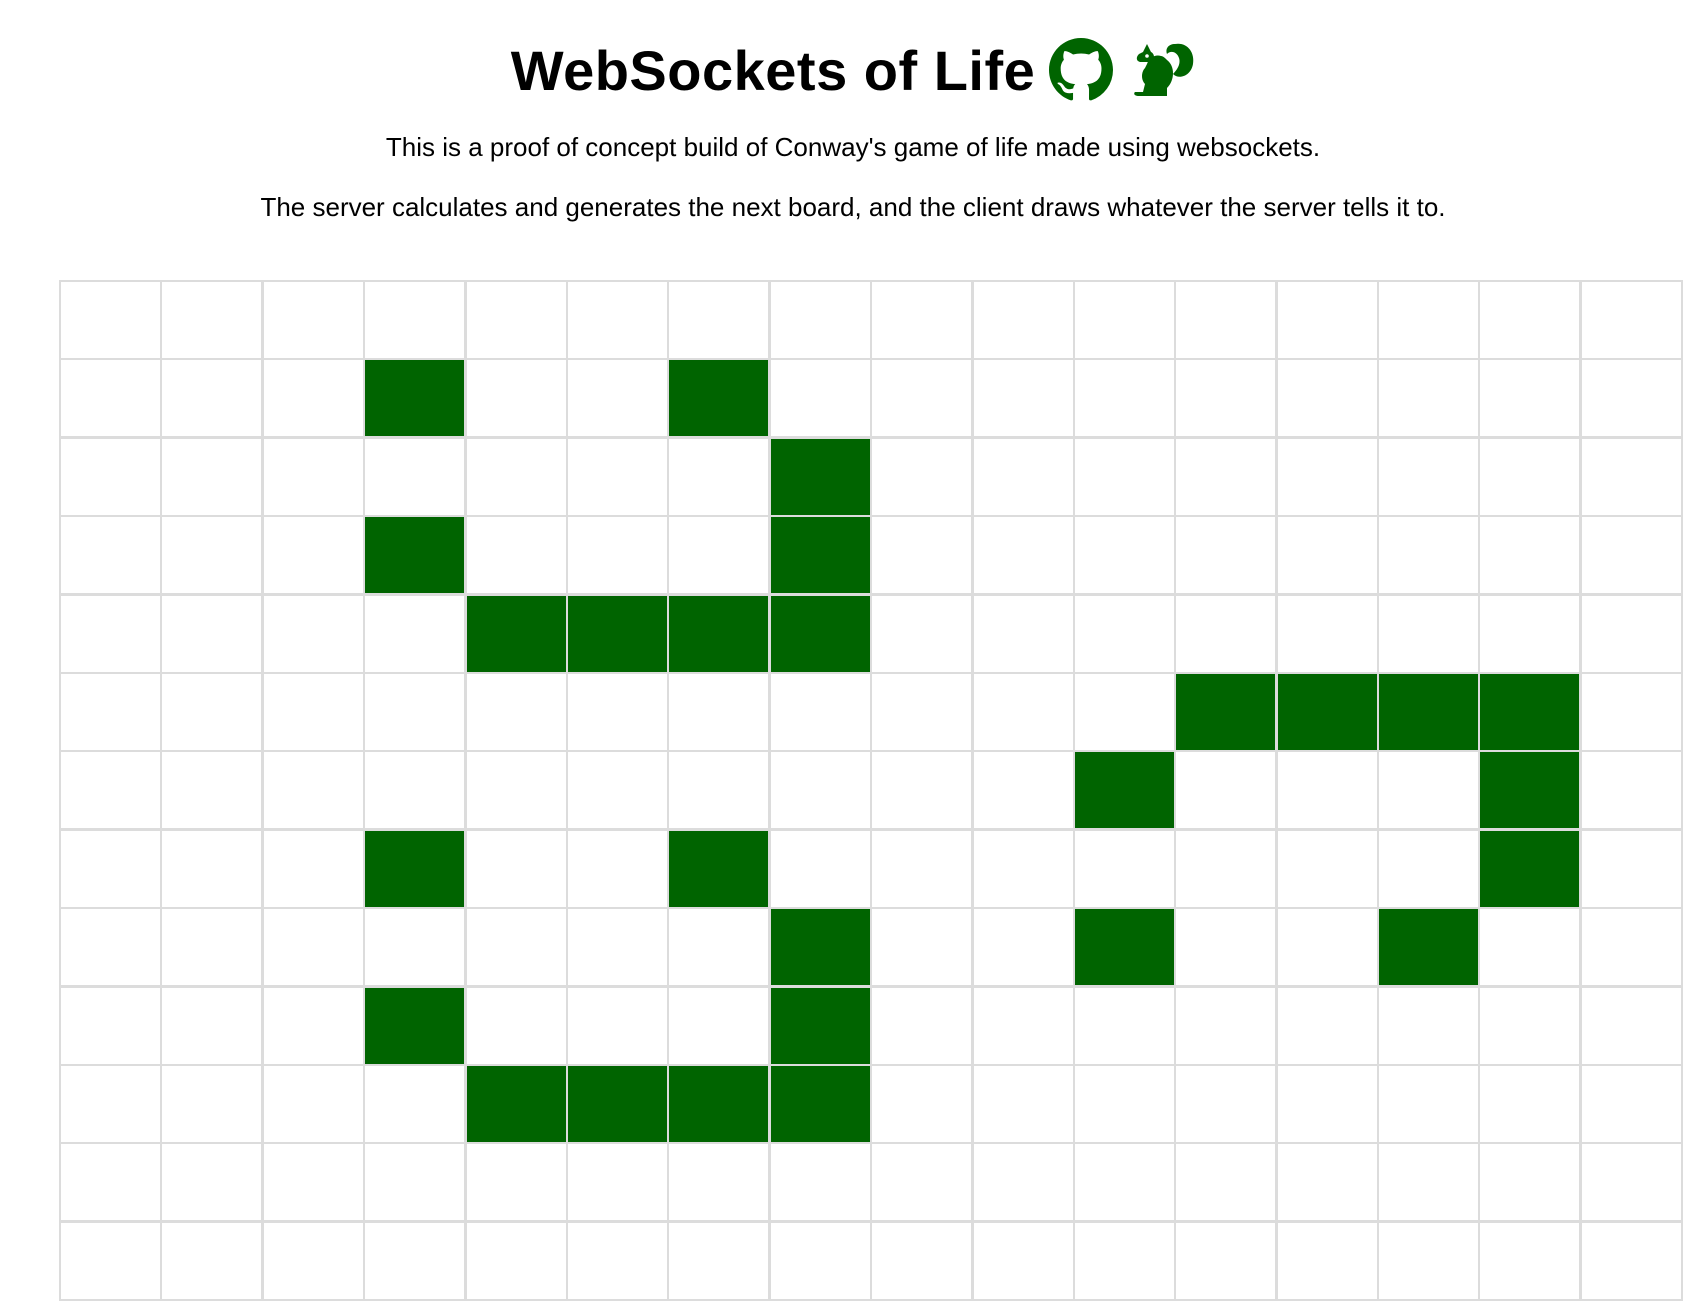 This screenshot has width=1706, height=1316. Describe the element at coordinates (1081, 70) in the screenshot. I see `github-link` at that location.